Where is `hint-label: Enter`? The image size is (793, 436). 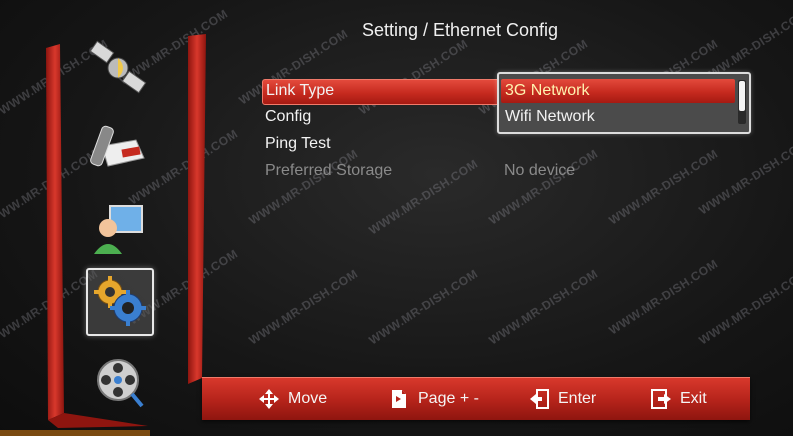 hint-label: Enter is located at coordinates (577, 398).